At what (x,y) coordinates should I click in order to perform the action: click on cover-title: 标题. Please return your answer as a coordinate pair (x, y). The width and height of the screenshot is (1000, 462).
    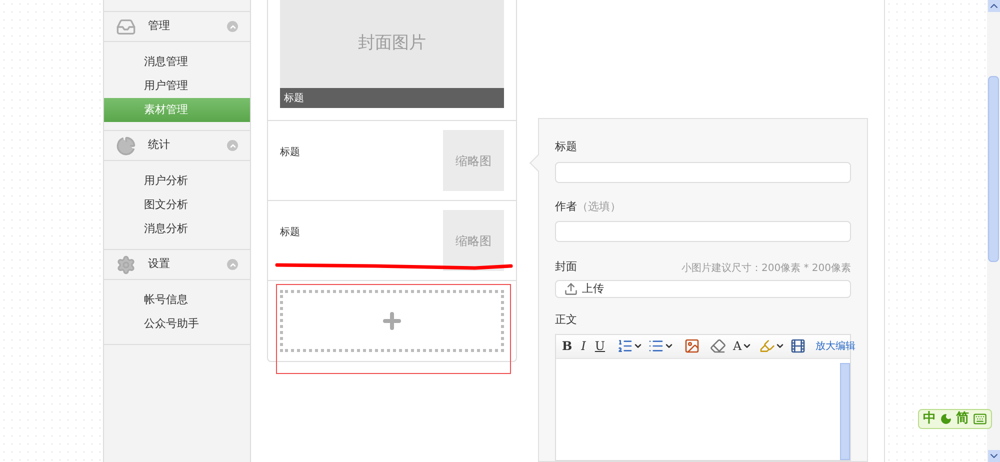
    Looking at the image, I should click on (392, 98).